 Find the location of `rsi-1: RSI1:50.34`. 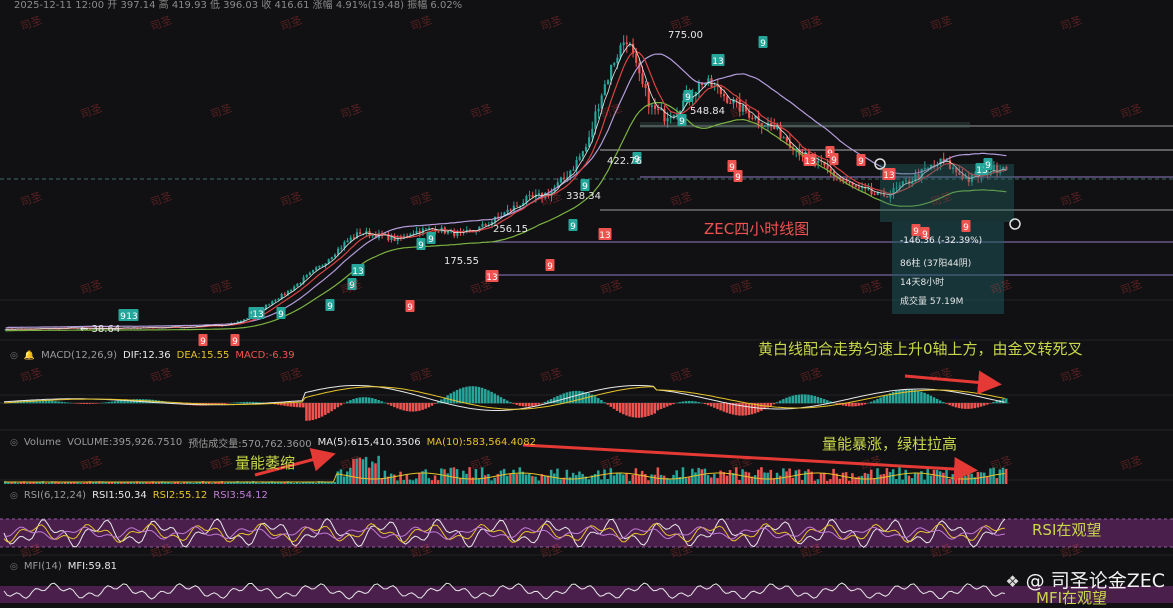

rsi-1: RSI1:50.34 is located at coordinates (119, 495).